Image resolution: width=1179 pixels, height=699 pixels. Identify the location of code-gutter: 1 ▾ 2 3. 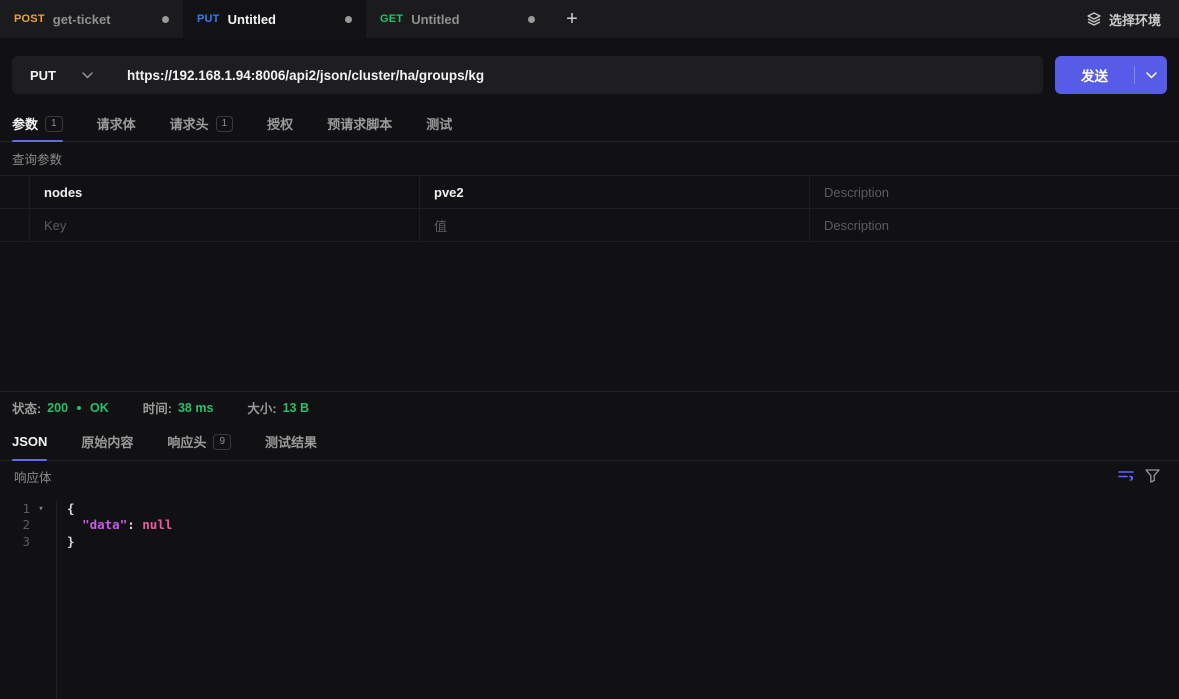
(28, 599).